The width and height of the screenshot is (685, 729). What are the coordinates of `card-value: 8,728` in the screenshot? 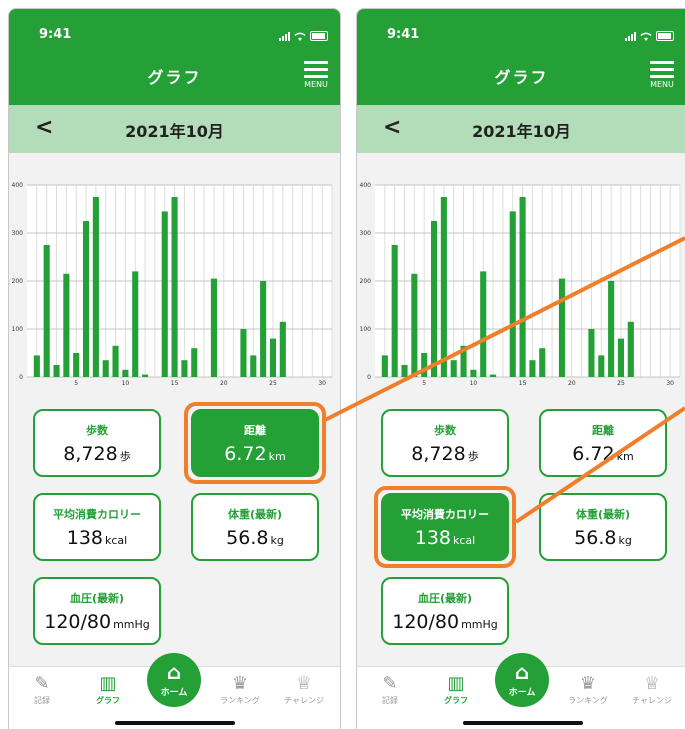 It's located at (90, 454).